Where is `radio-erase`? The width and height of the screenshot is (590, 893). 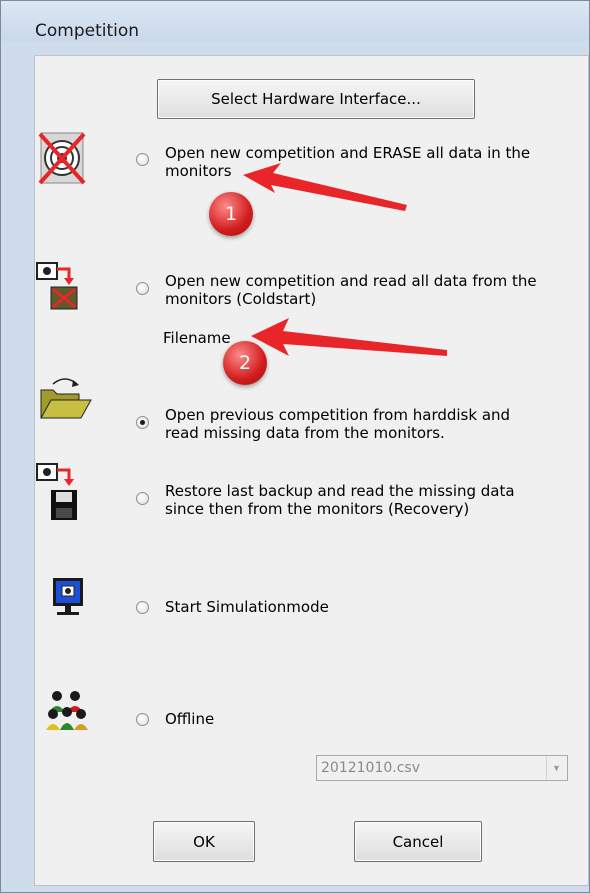 radio-erase is located at coordinates (142, 159).